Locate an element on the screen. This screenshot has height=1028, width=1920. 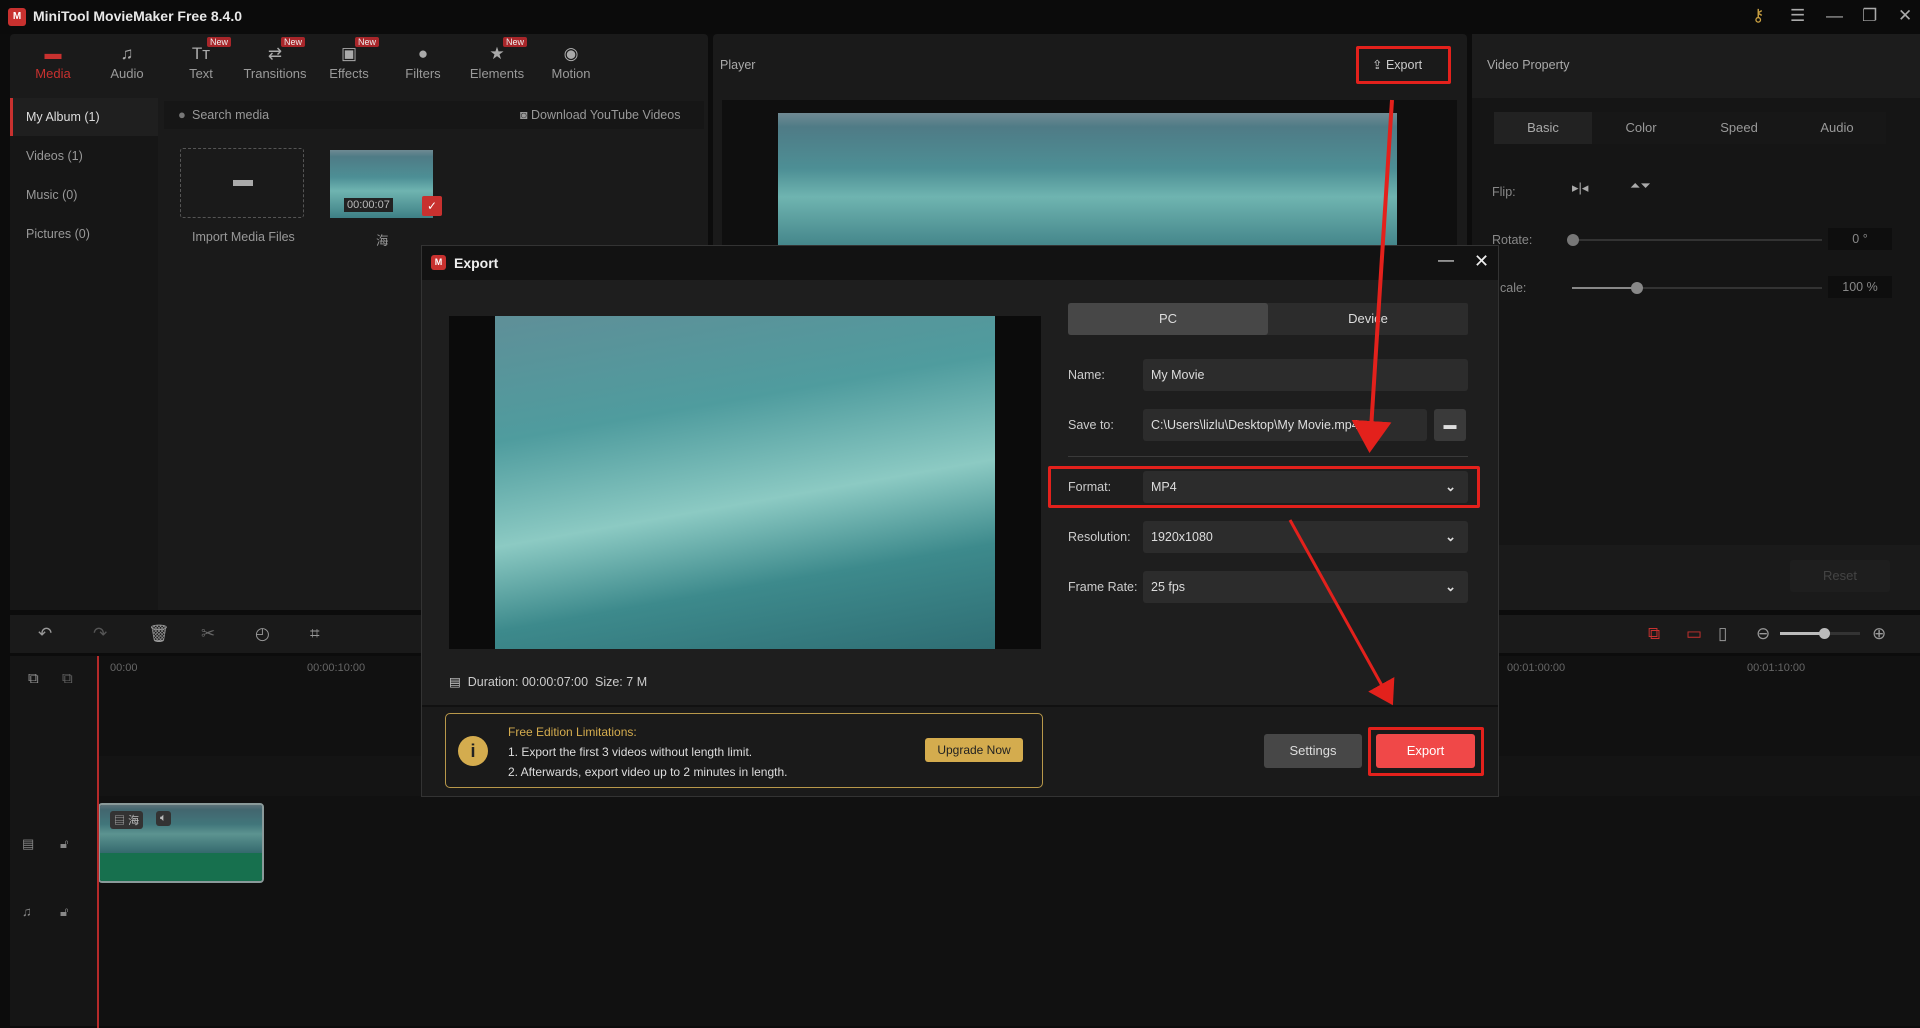
arrow-to-export is located at coordinates (1341, 612).